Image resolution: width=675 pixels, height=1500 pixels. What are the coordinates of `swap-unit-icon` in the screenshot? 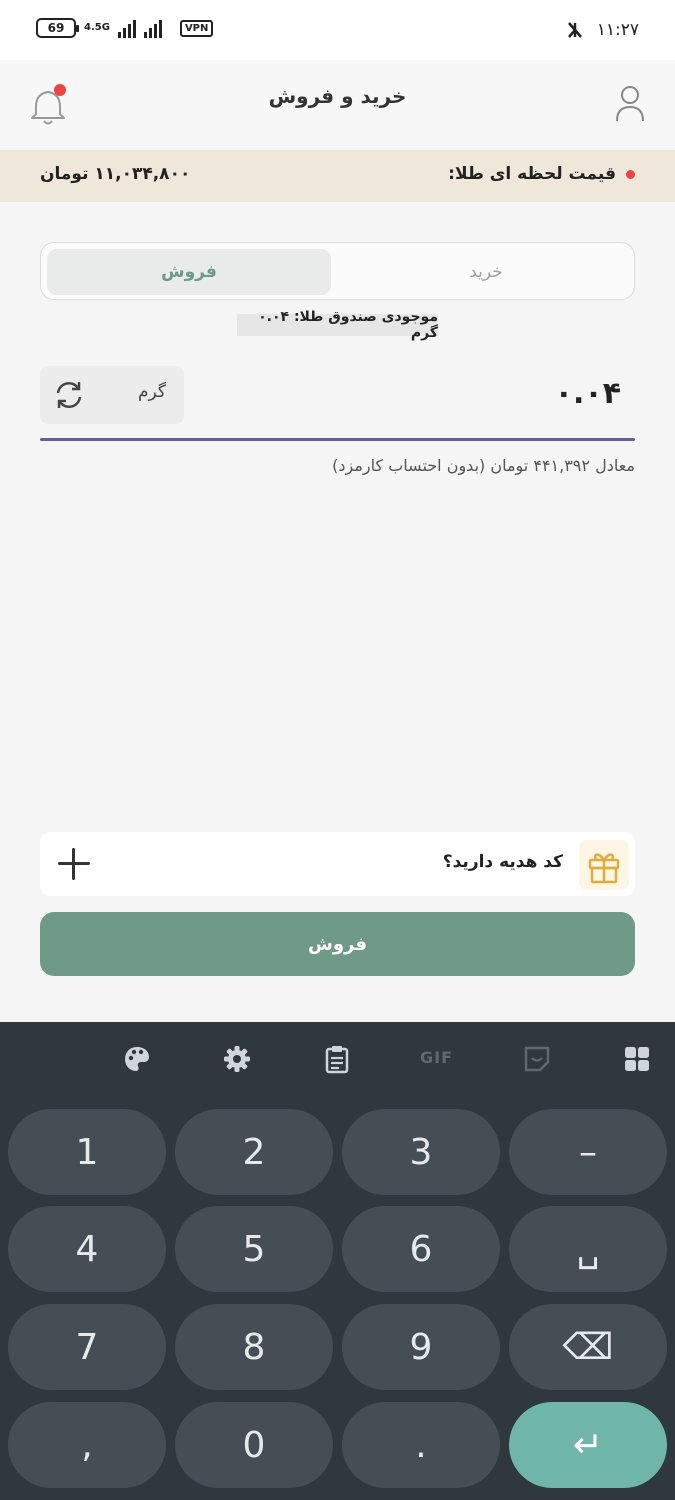 It's located at (69, 395).